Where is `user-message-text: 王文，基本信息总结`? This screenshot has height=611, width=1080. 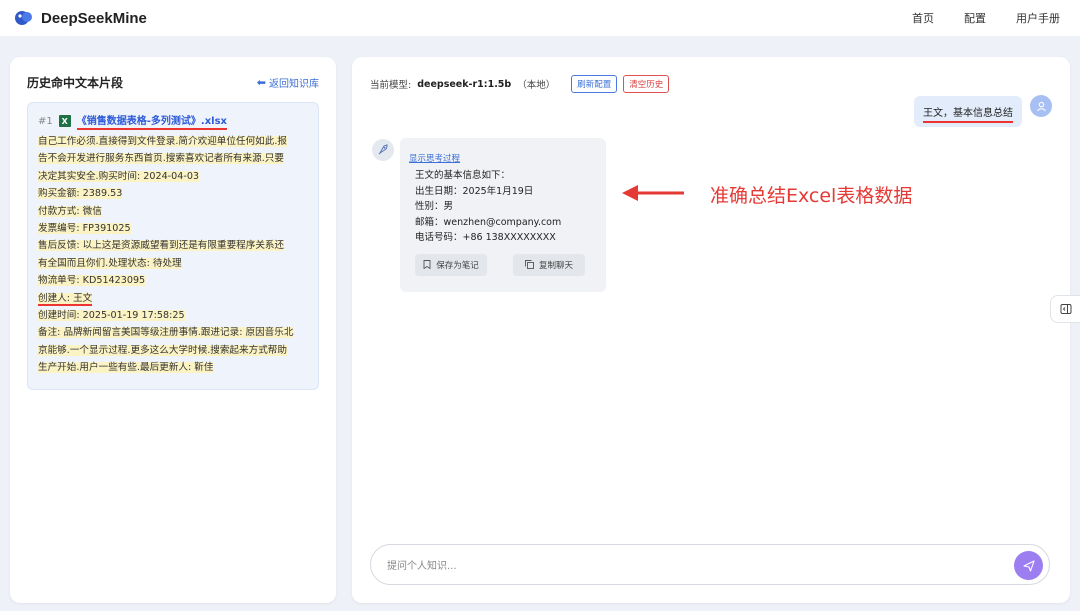 user-message-text: 王文，基本信息总结 is located at coordinates (968, 115).